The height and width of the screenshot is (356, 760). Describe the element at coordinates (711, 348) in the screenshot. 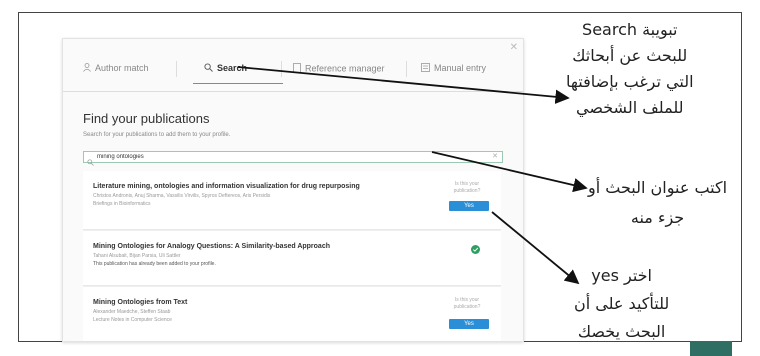

I see `emblem-logo` at that location.